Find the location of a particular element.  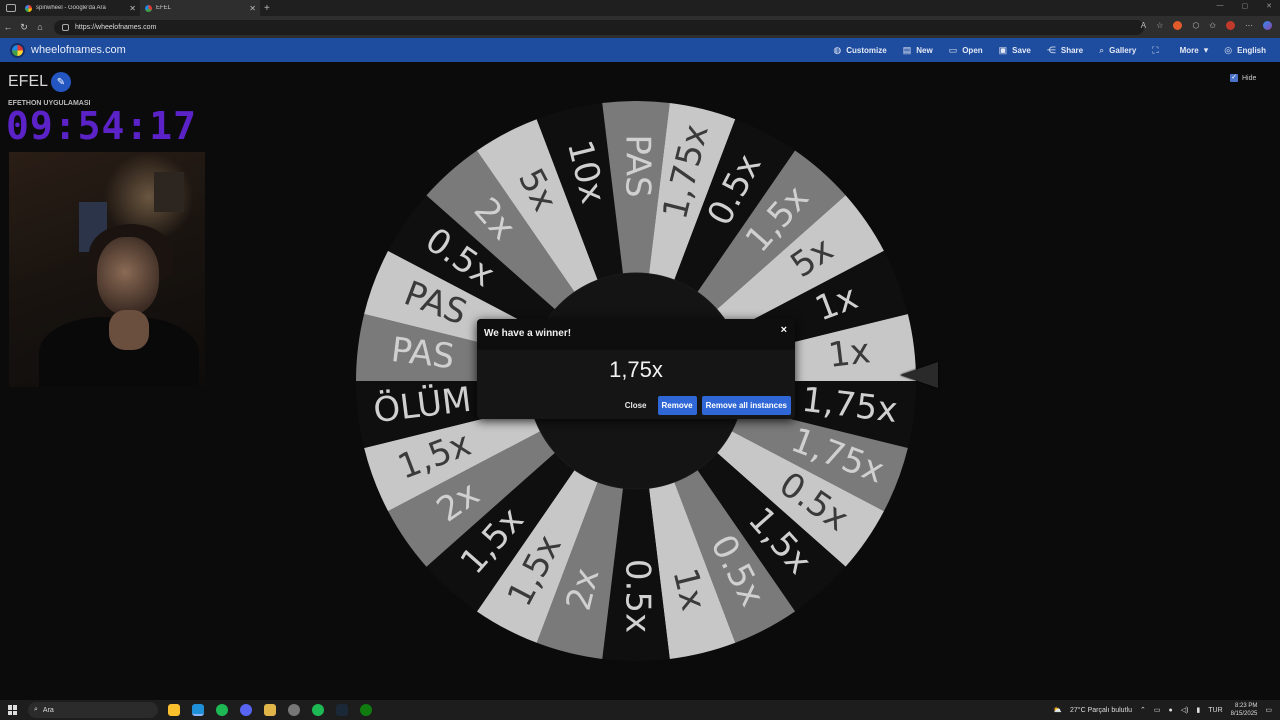

site-info-icon is located at coordinates (65, 27).